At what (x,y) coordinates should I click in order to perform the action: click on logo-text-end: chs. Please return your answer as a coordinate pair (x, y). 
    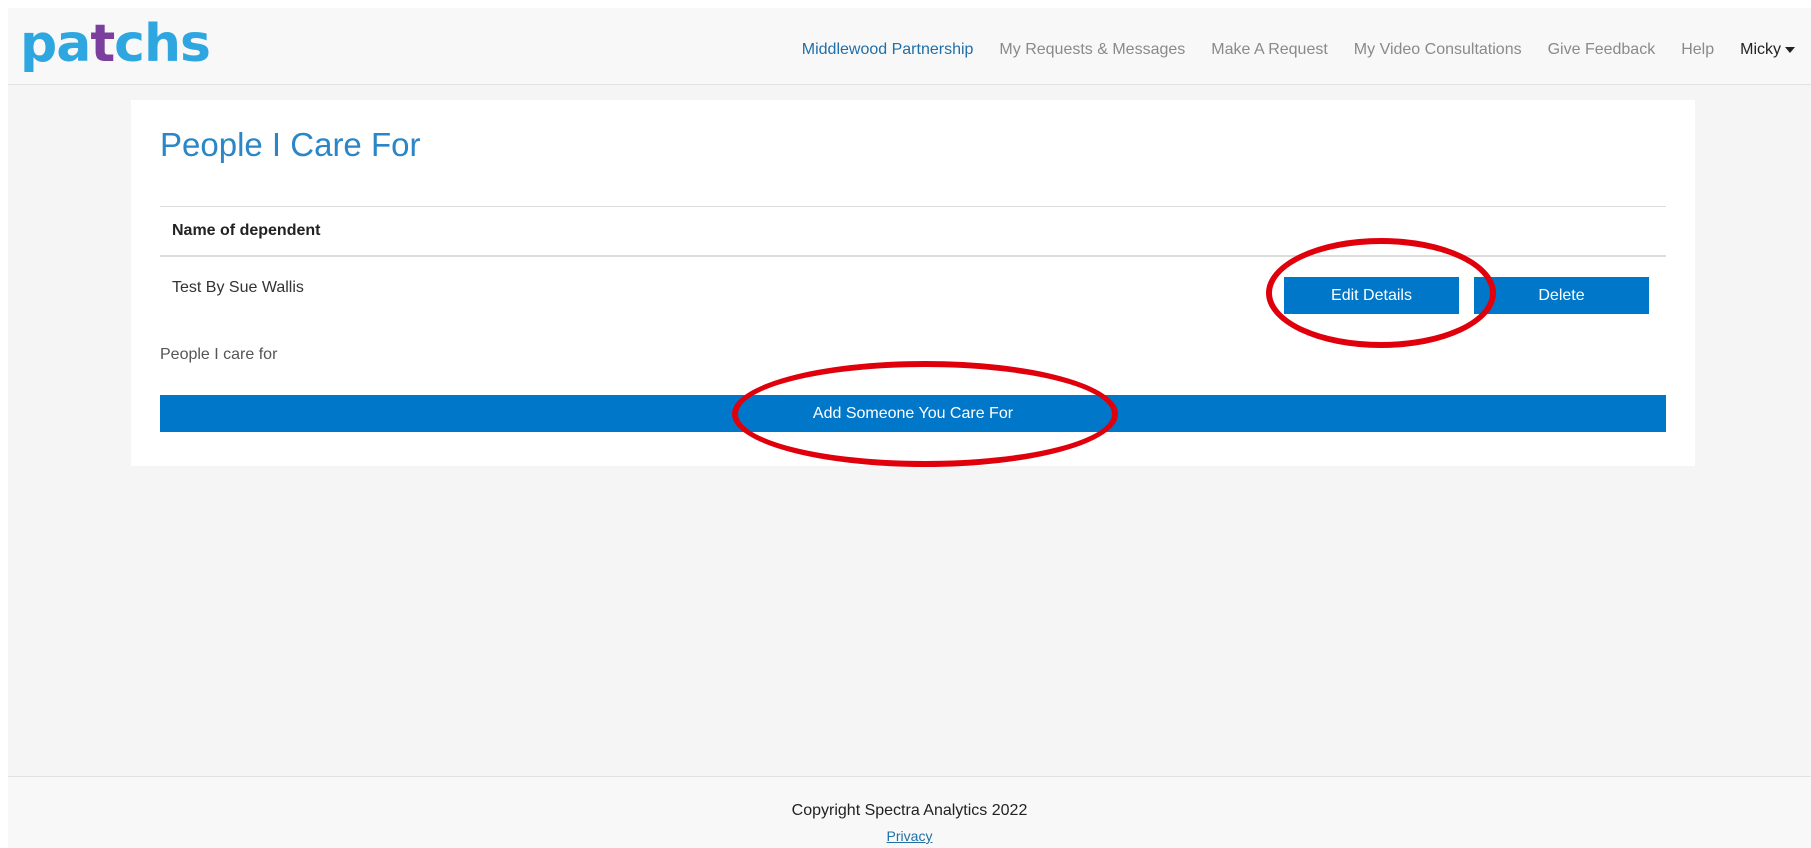
    Looking at the image, I should click on (162, 44).